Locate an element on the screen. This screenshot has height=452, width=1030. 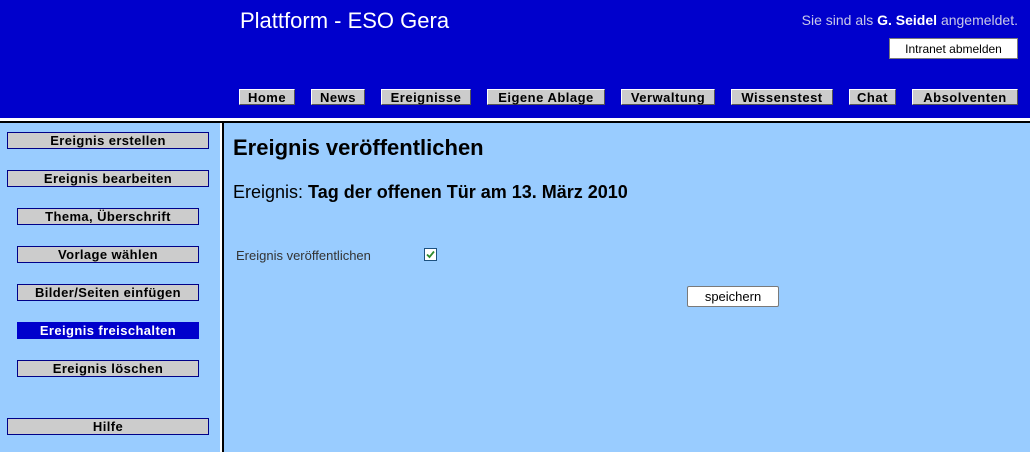
nav-item-eigene-ablage: Eigene Ablage is located at coordinates (546, 97).